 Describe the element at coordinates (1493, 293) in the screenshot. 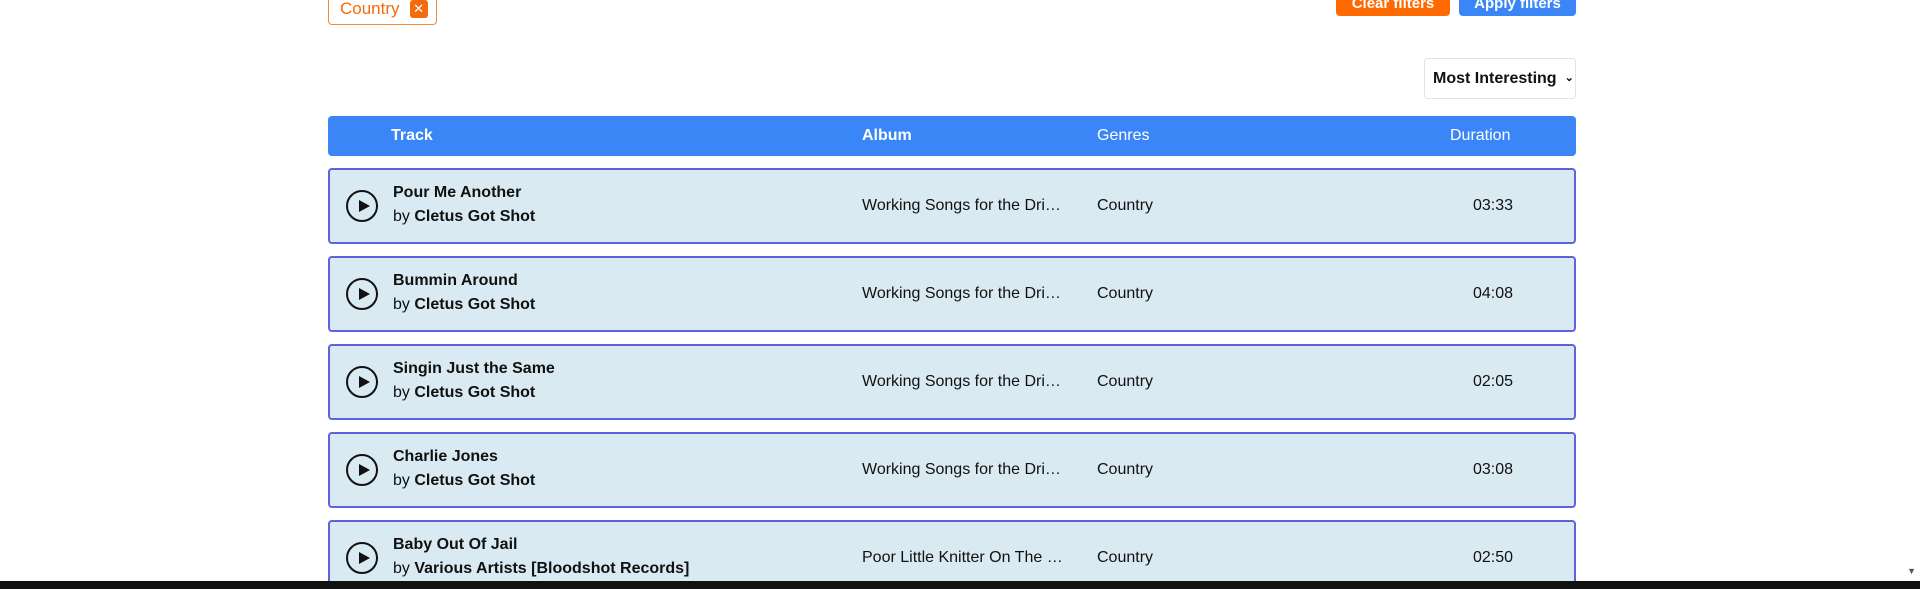

I see `track-duration: 04:08` at that location.